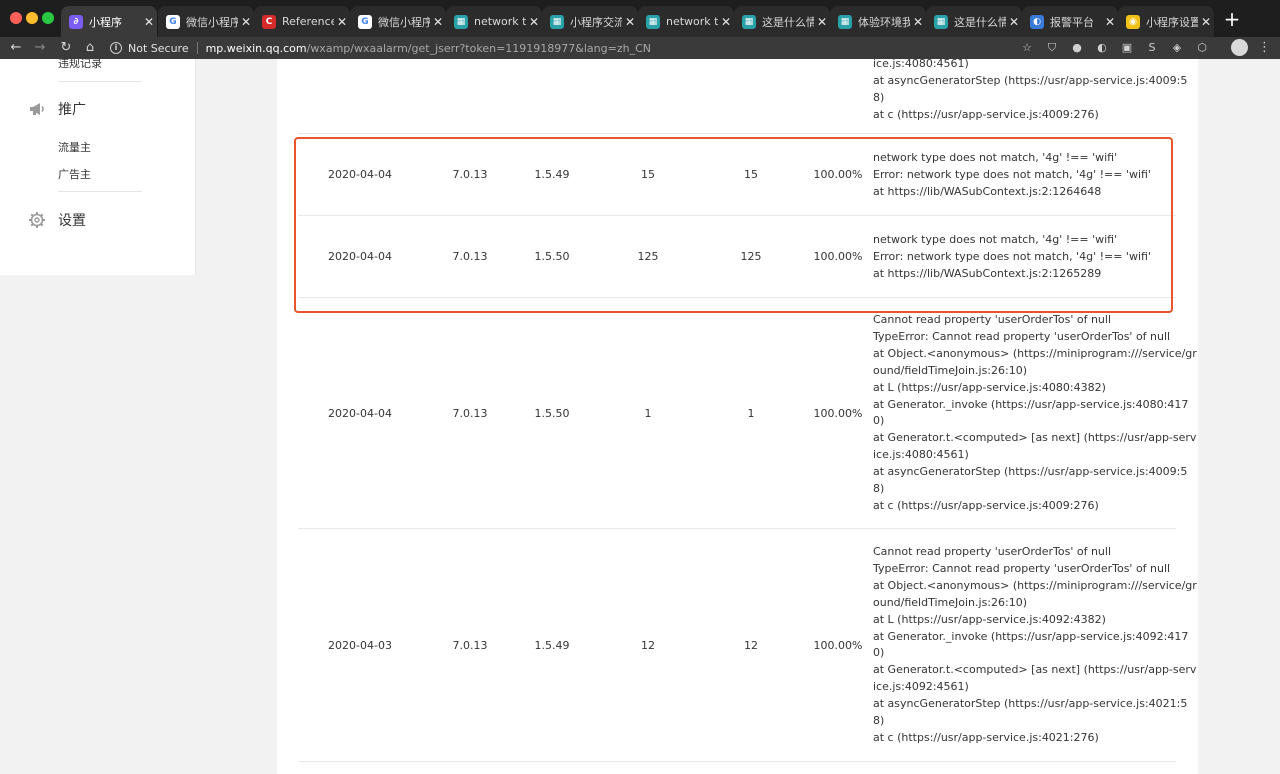 The width and height of the screenshot is (1280, 774). I want to click on bookmark-star-icon: ☆, so click(1027, 48).